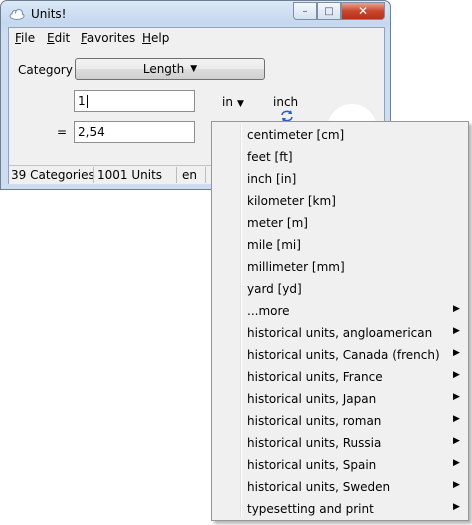  What do you see at coordinates (340, 465) in the screenshot?
I see `menu-item-historical-spain: historical units, Spain ▶` at bounding box center [340, 465].